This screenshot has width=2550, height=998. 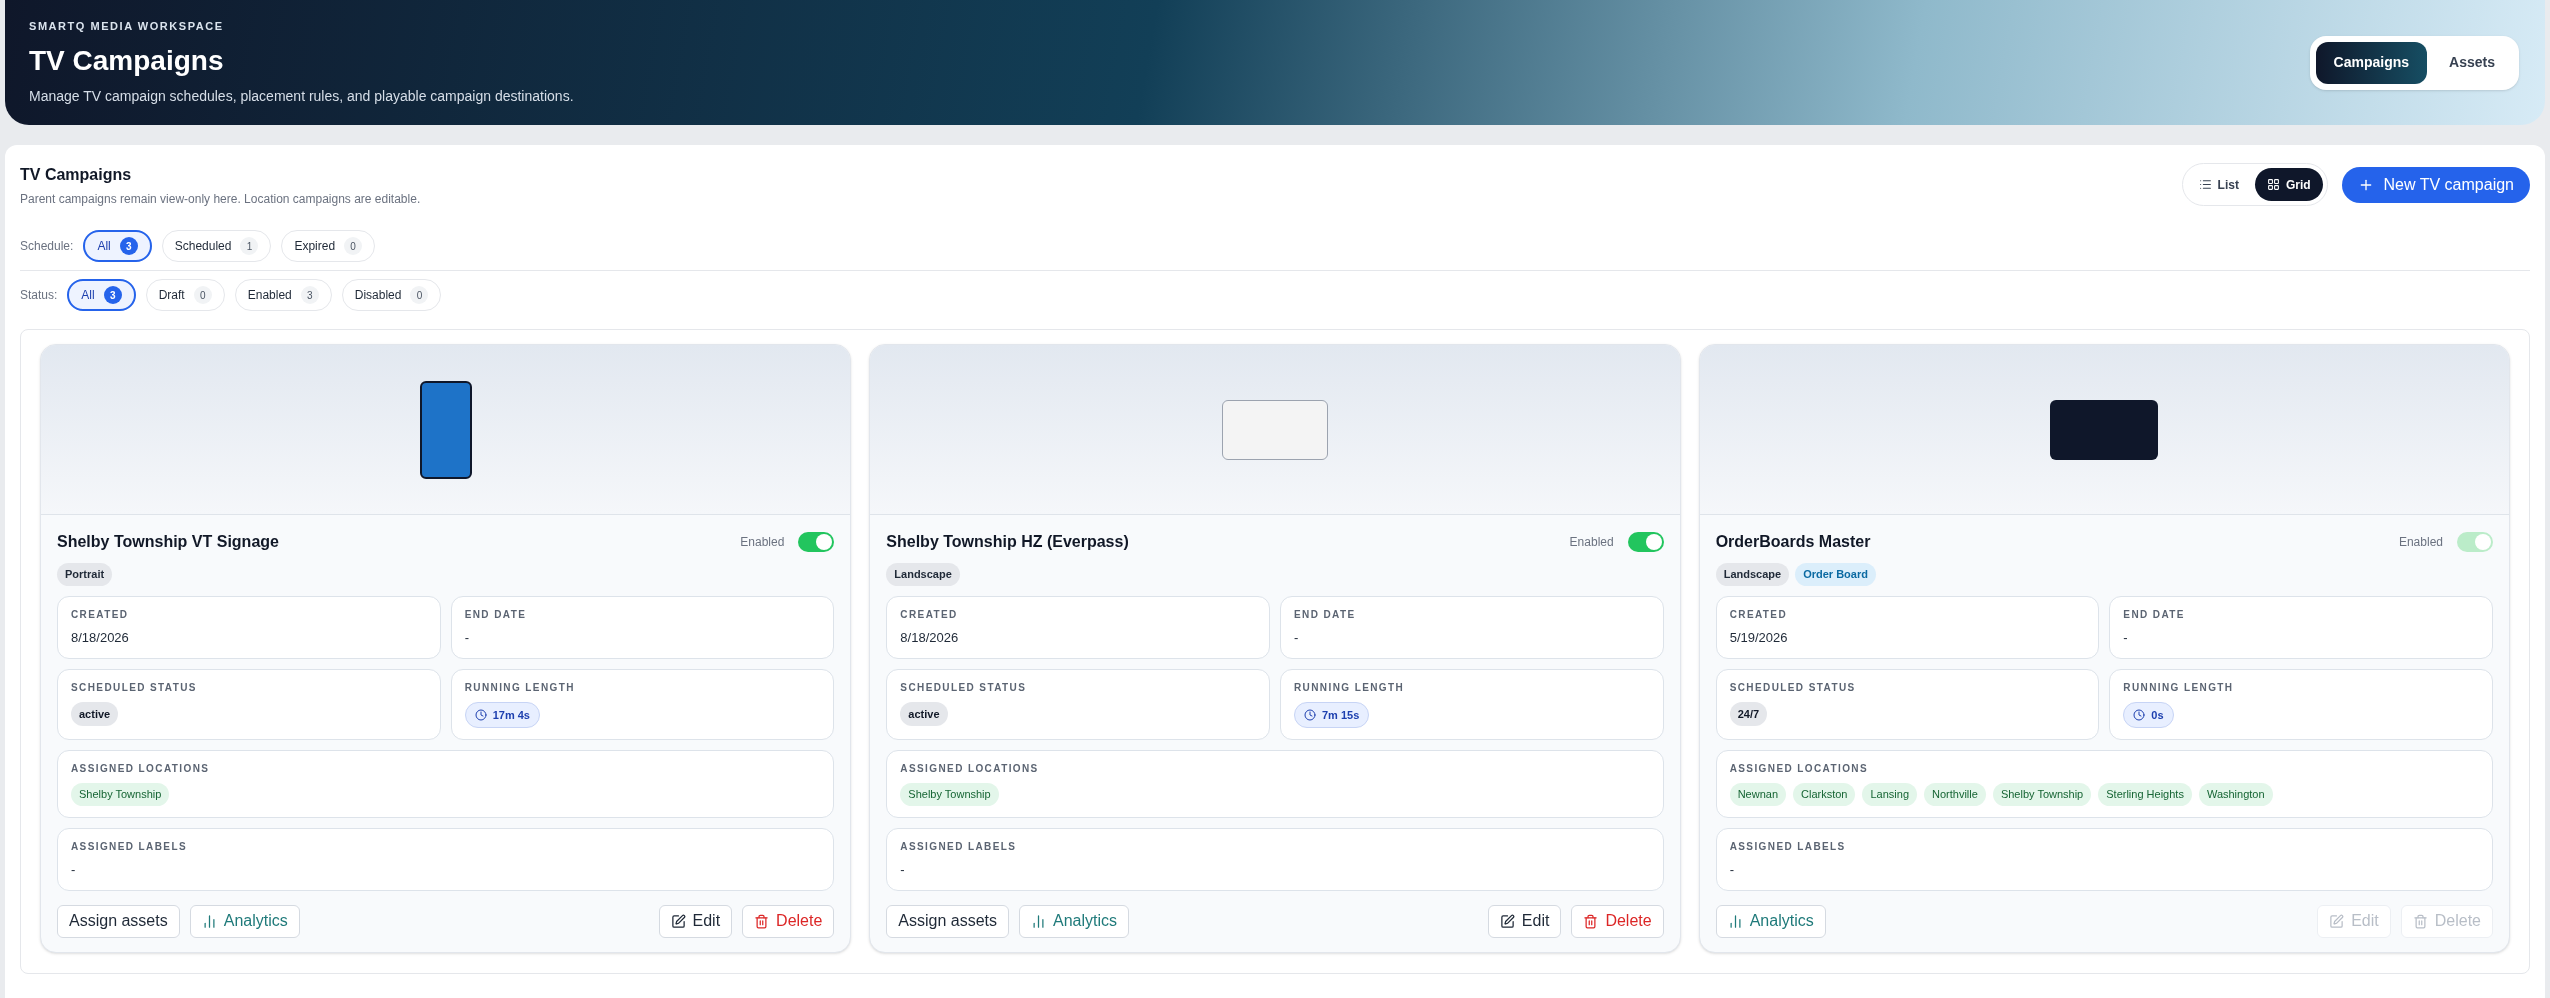 What do you see at coordinates (76, 175) in the screenshot?
I see `section-title: TV Campaigns` at bounding box center [76, 175].